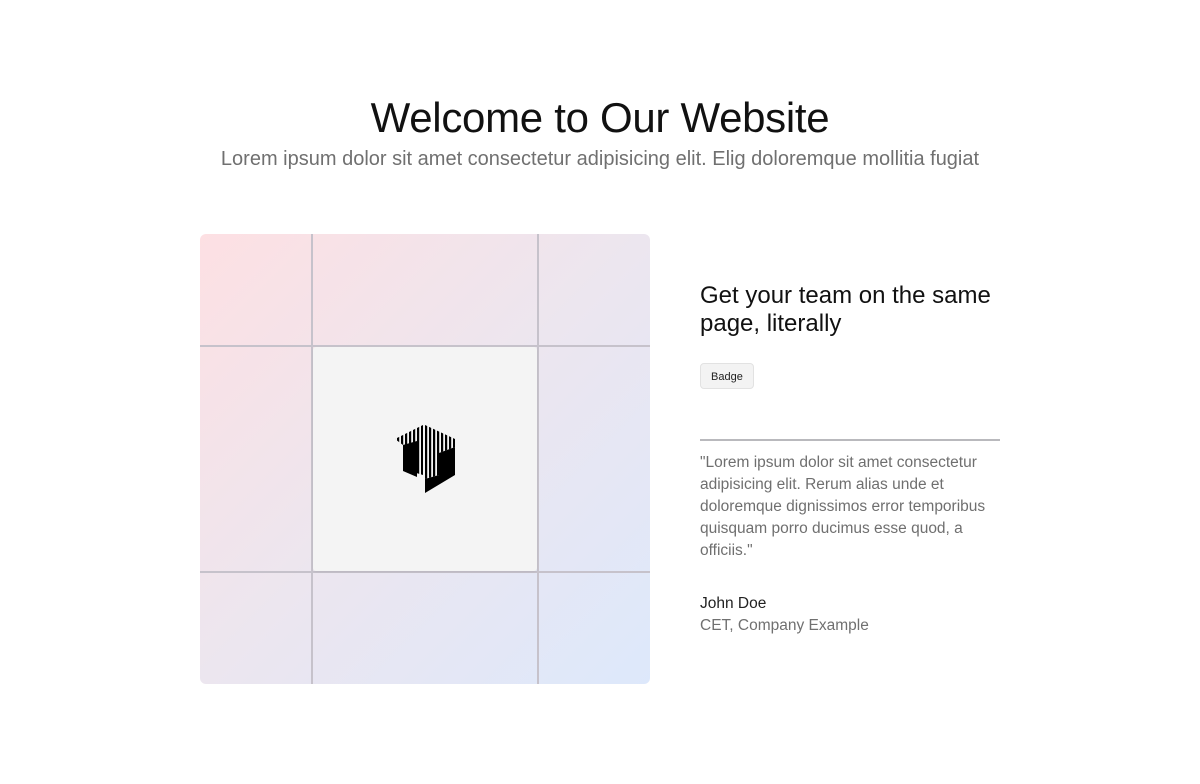 Image resolution: width=1200 pixels, height=784 pixels. I want to click on author-name: John Doe, so click(733, 603).